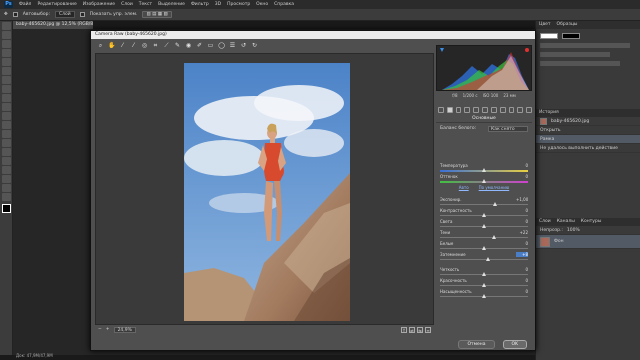  I want to click on hand-icon: ✋, so click(111, 45).